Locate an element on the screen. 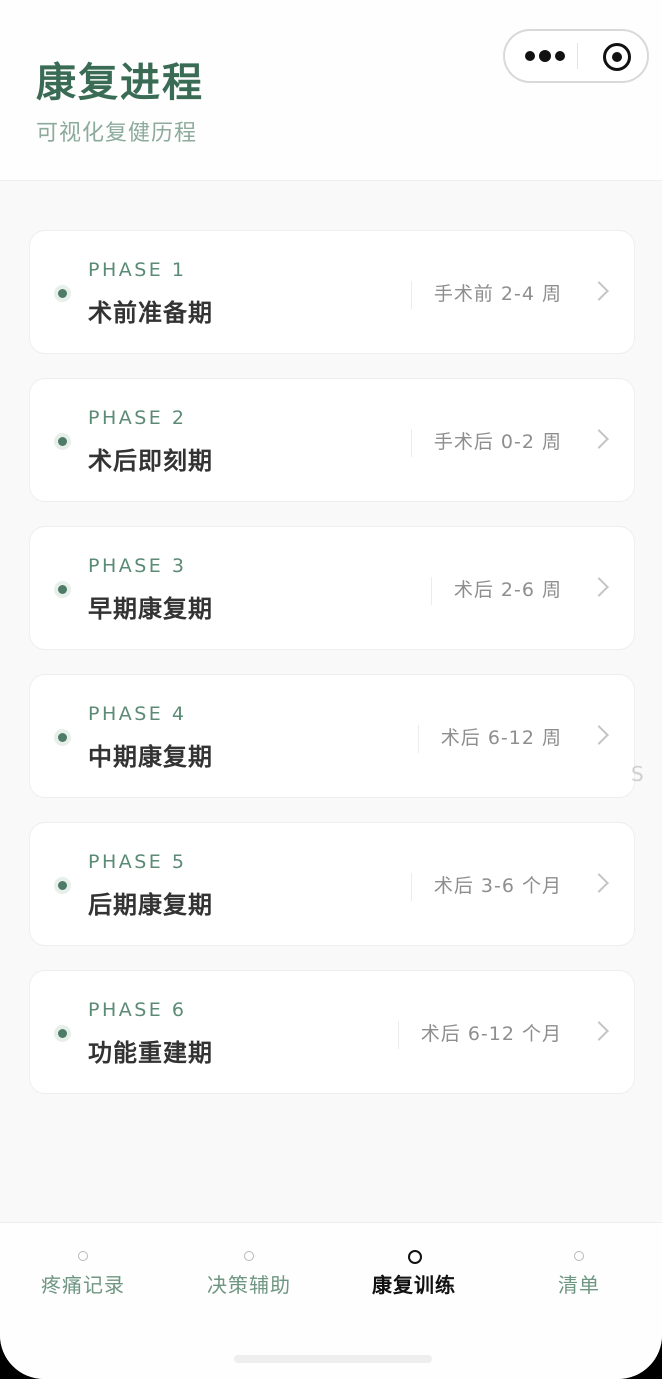 The image size is (662, 1379). phase-name: 中期康复期 is located at coordinates (150, 757).